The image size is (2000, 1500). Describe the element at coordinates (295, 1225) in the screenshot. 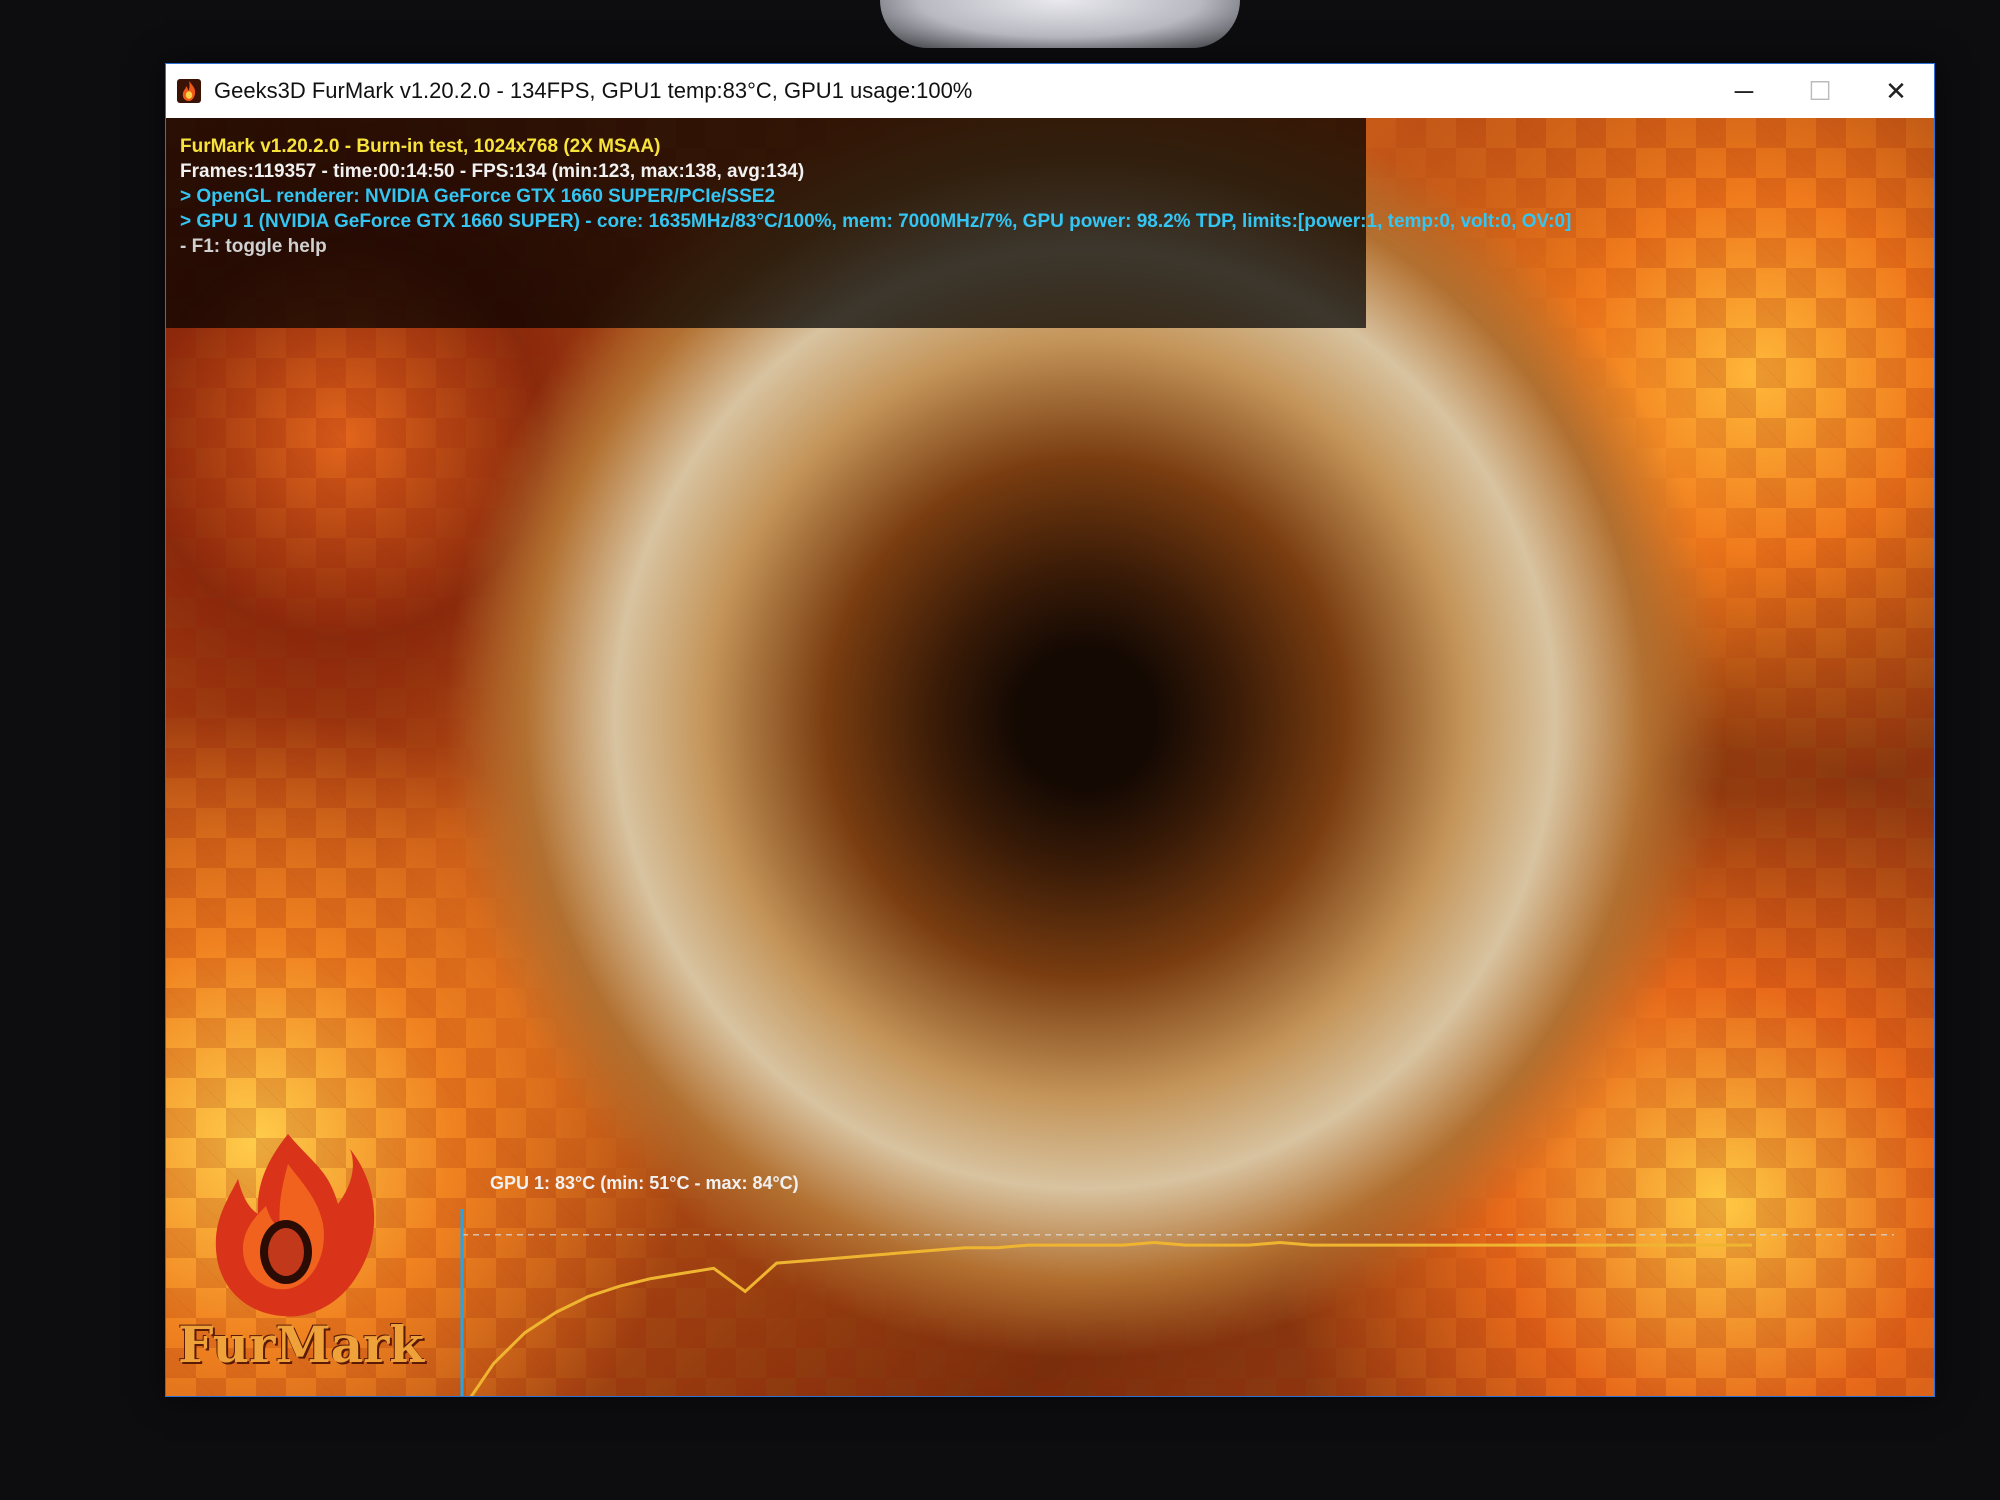

I see `furmark-logo-flame-icon` at that location.